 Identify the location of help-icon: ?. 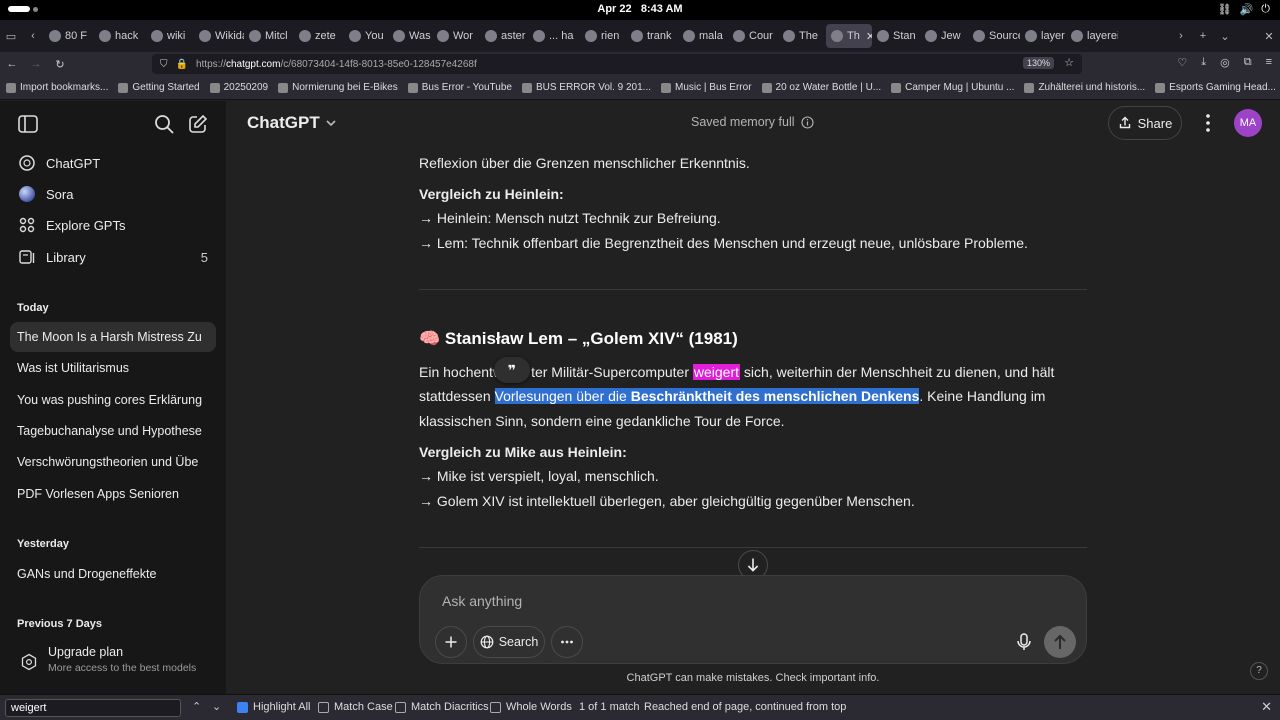
(1259, 671).